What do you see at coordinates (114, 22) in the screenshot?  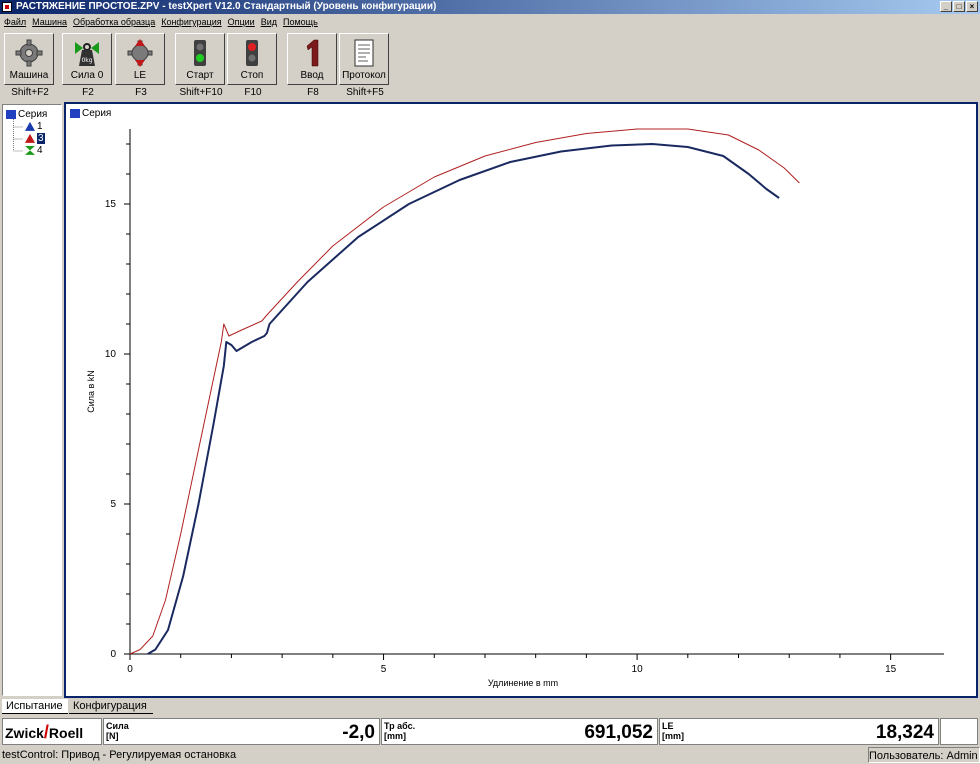 I see `menu-specimen: Обработка образца` at bounding box center [114, 22].